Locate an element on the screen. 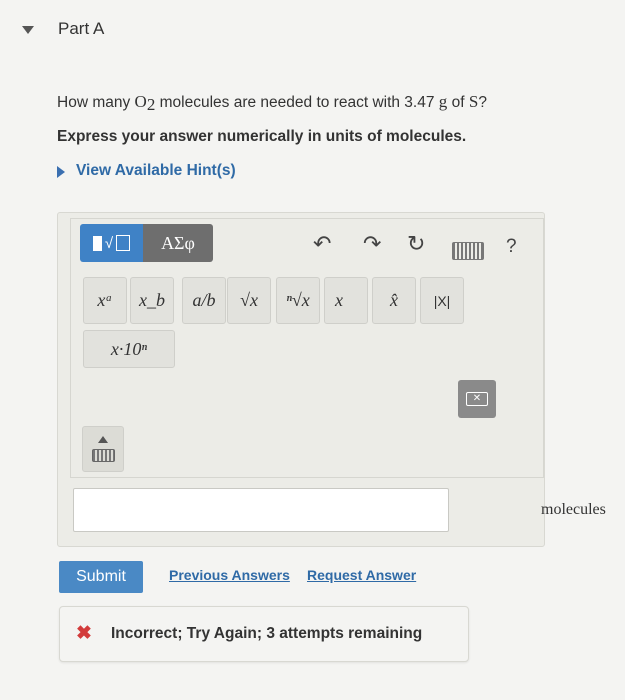  hint-expand-icon is located at coordinates (61, 172).